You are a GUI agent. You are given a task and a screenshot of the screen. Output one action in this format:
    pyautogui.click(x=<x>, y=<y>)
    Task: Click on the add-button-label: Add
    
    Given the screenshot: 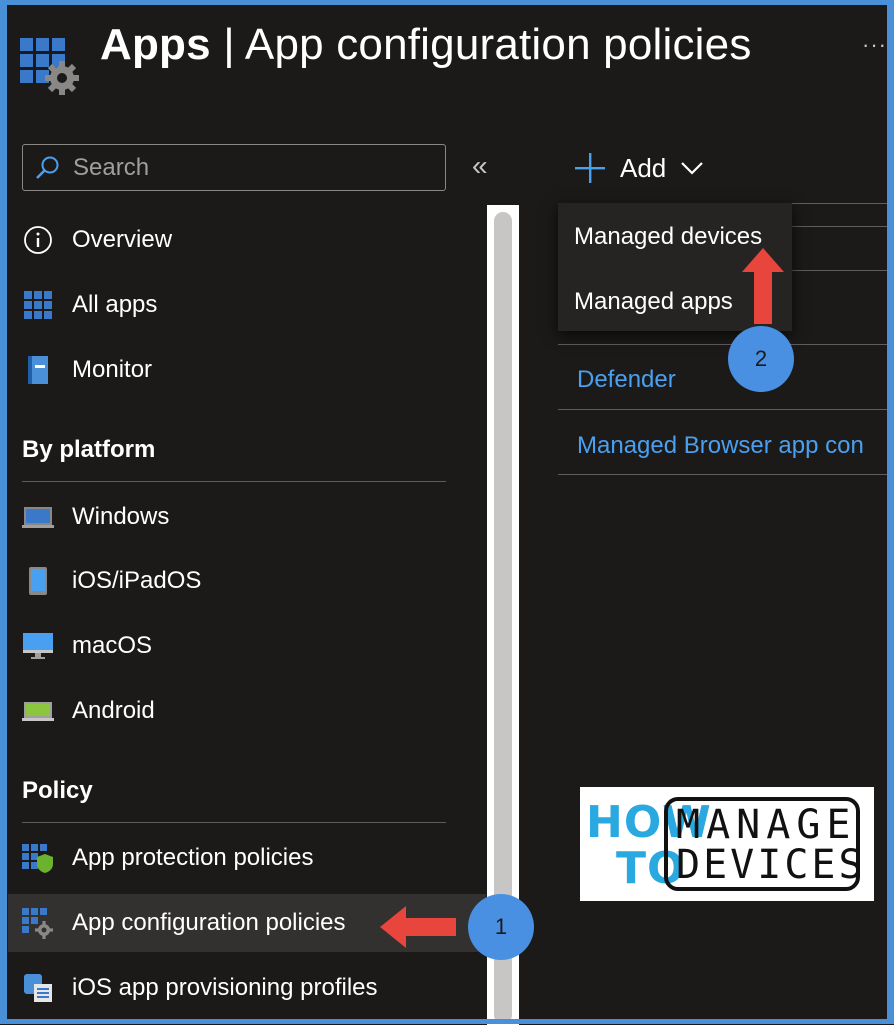 What is the action you would take?
    pyautogui.click(x=643, y=167)
    